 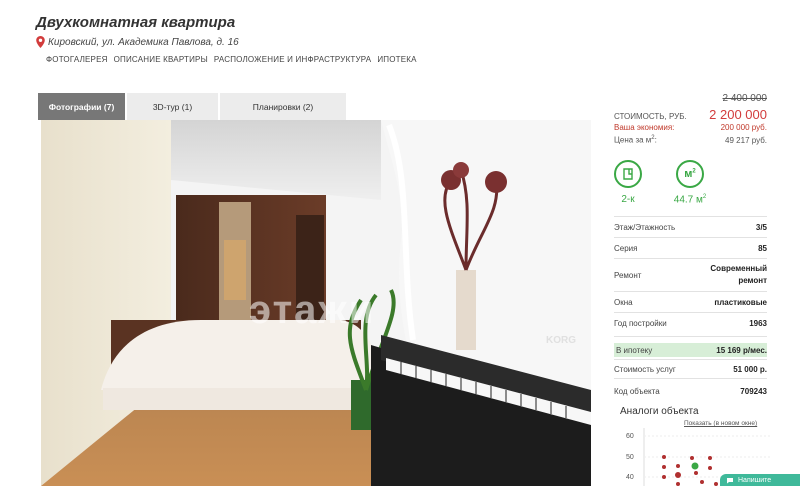 I want to click on address: Кировский, ул. Академика Павлова, д. 16, so click(x=137, y=42).